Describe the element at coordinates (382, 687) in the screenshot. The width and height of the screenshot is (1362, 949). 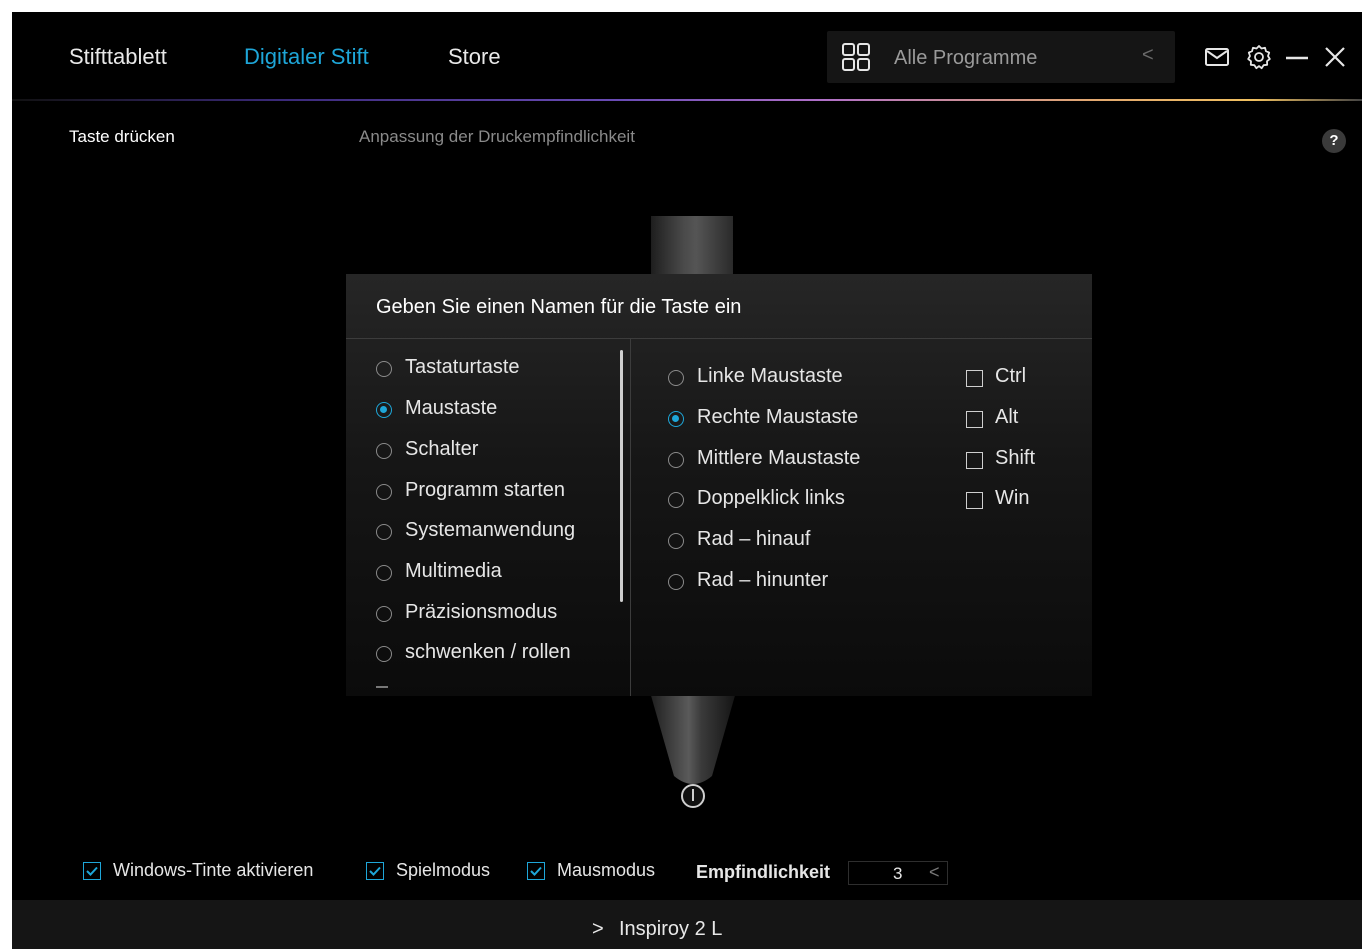
I see `list-overflow-indicator` at that location.